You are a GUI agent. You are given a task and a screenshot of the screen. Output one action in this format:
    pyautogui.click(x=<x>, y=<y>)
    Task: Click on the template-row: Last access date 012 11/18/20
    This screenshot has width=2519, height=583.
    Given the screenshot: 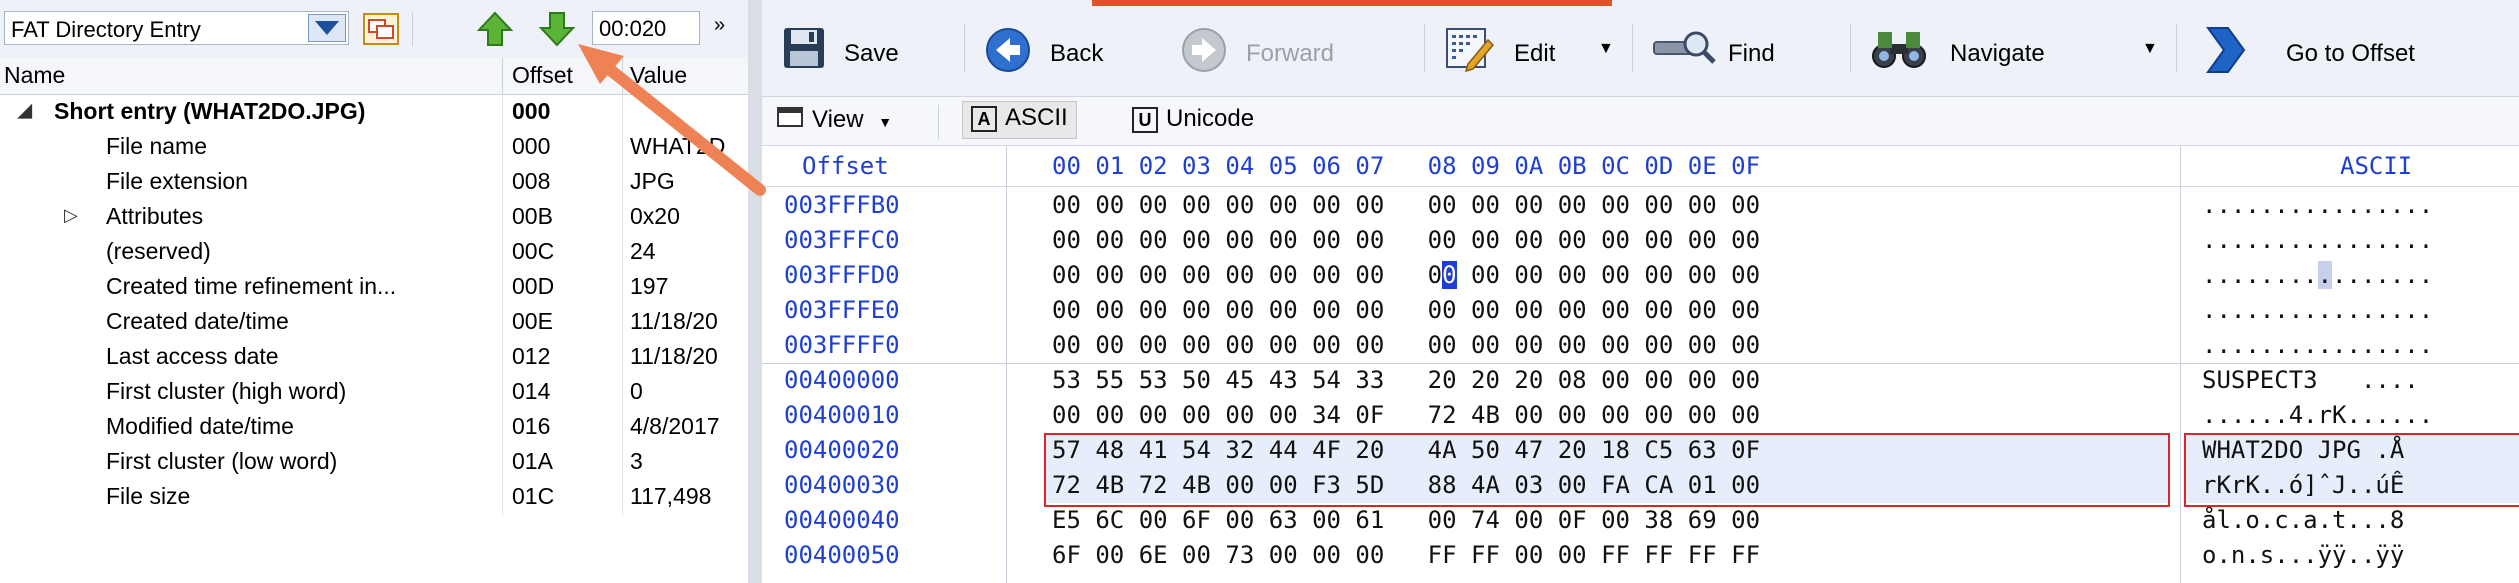 What is the action you would take?
    pyautogui.click(x=374, y=356)
    